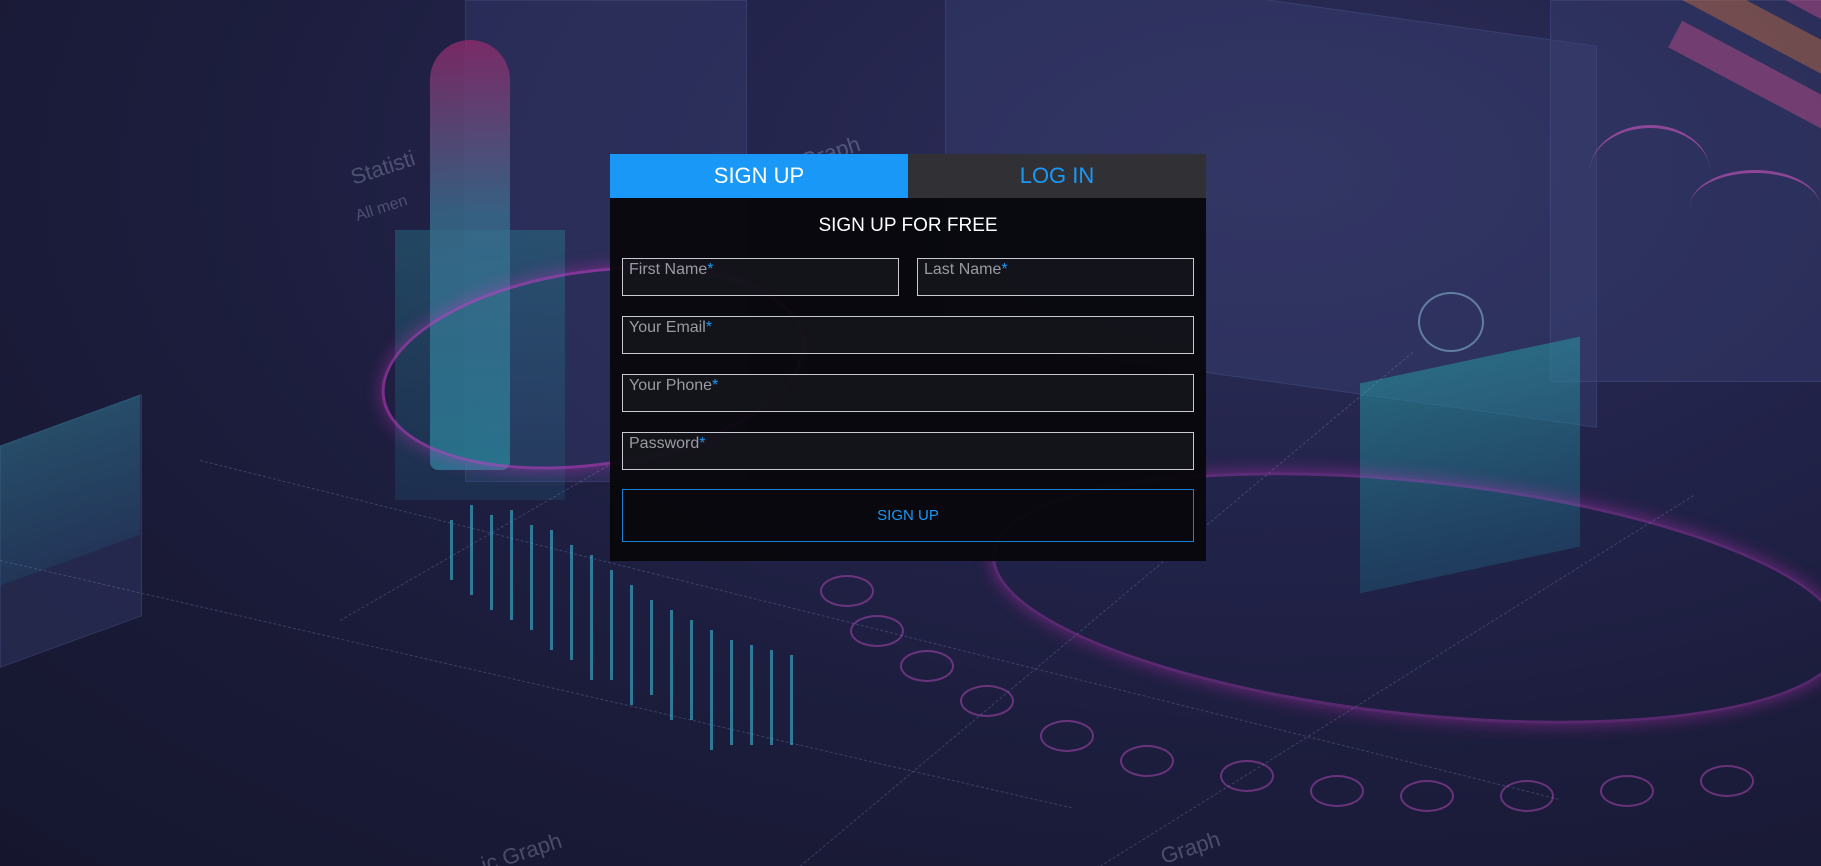  What do you see at coordinates (667, 443) in the screenshot?
I see `password-placeholder: Password*` at bounding box center [667, 443].